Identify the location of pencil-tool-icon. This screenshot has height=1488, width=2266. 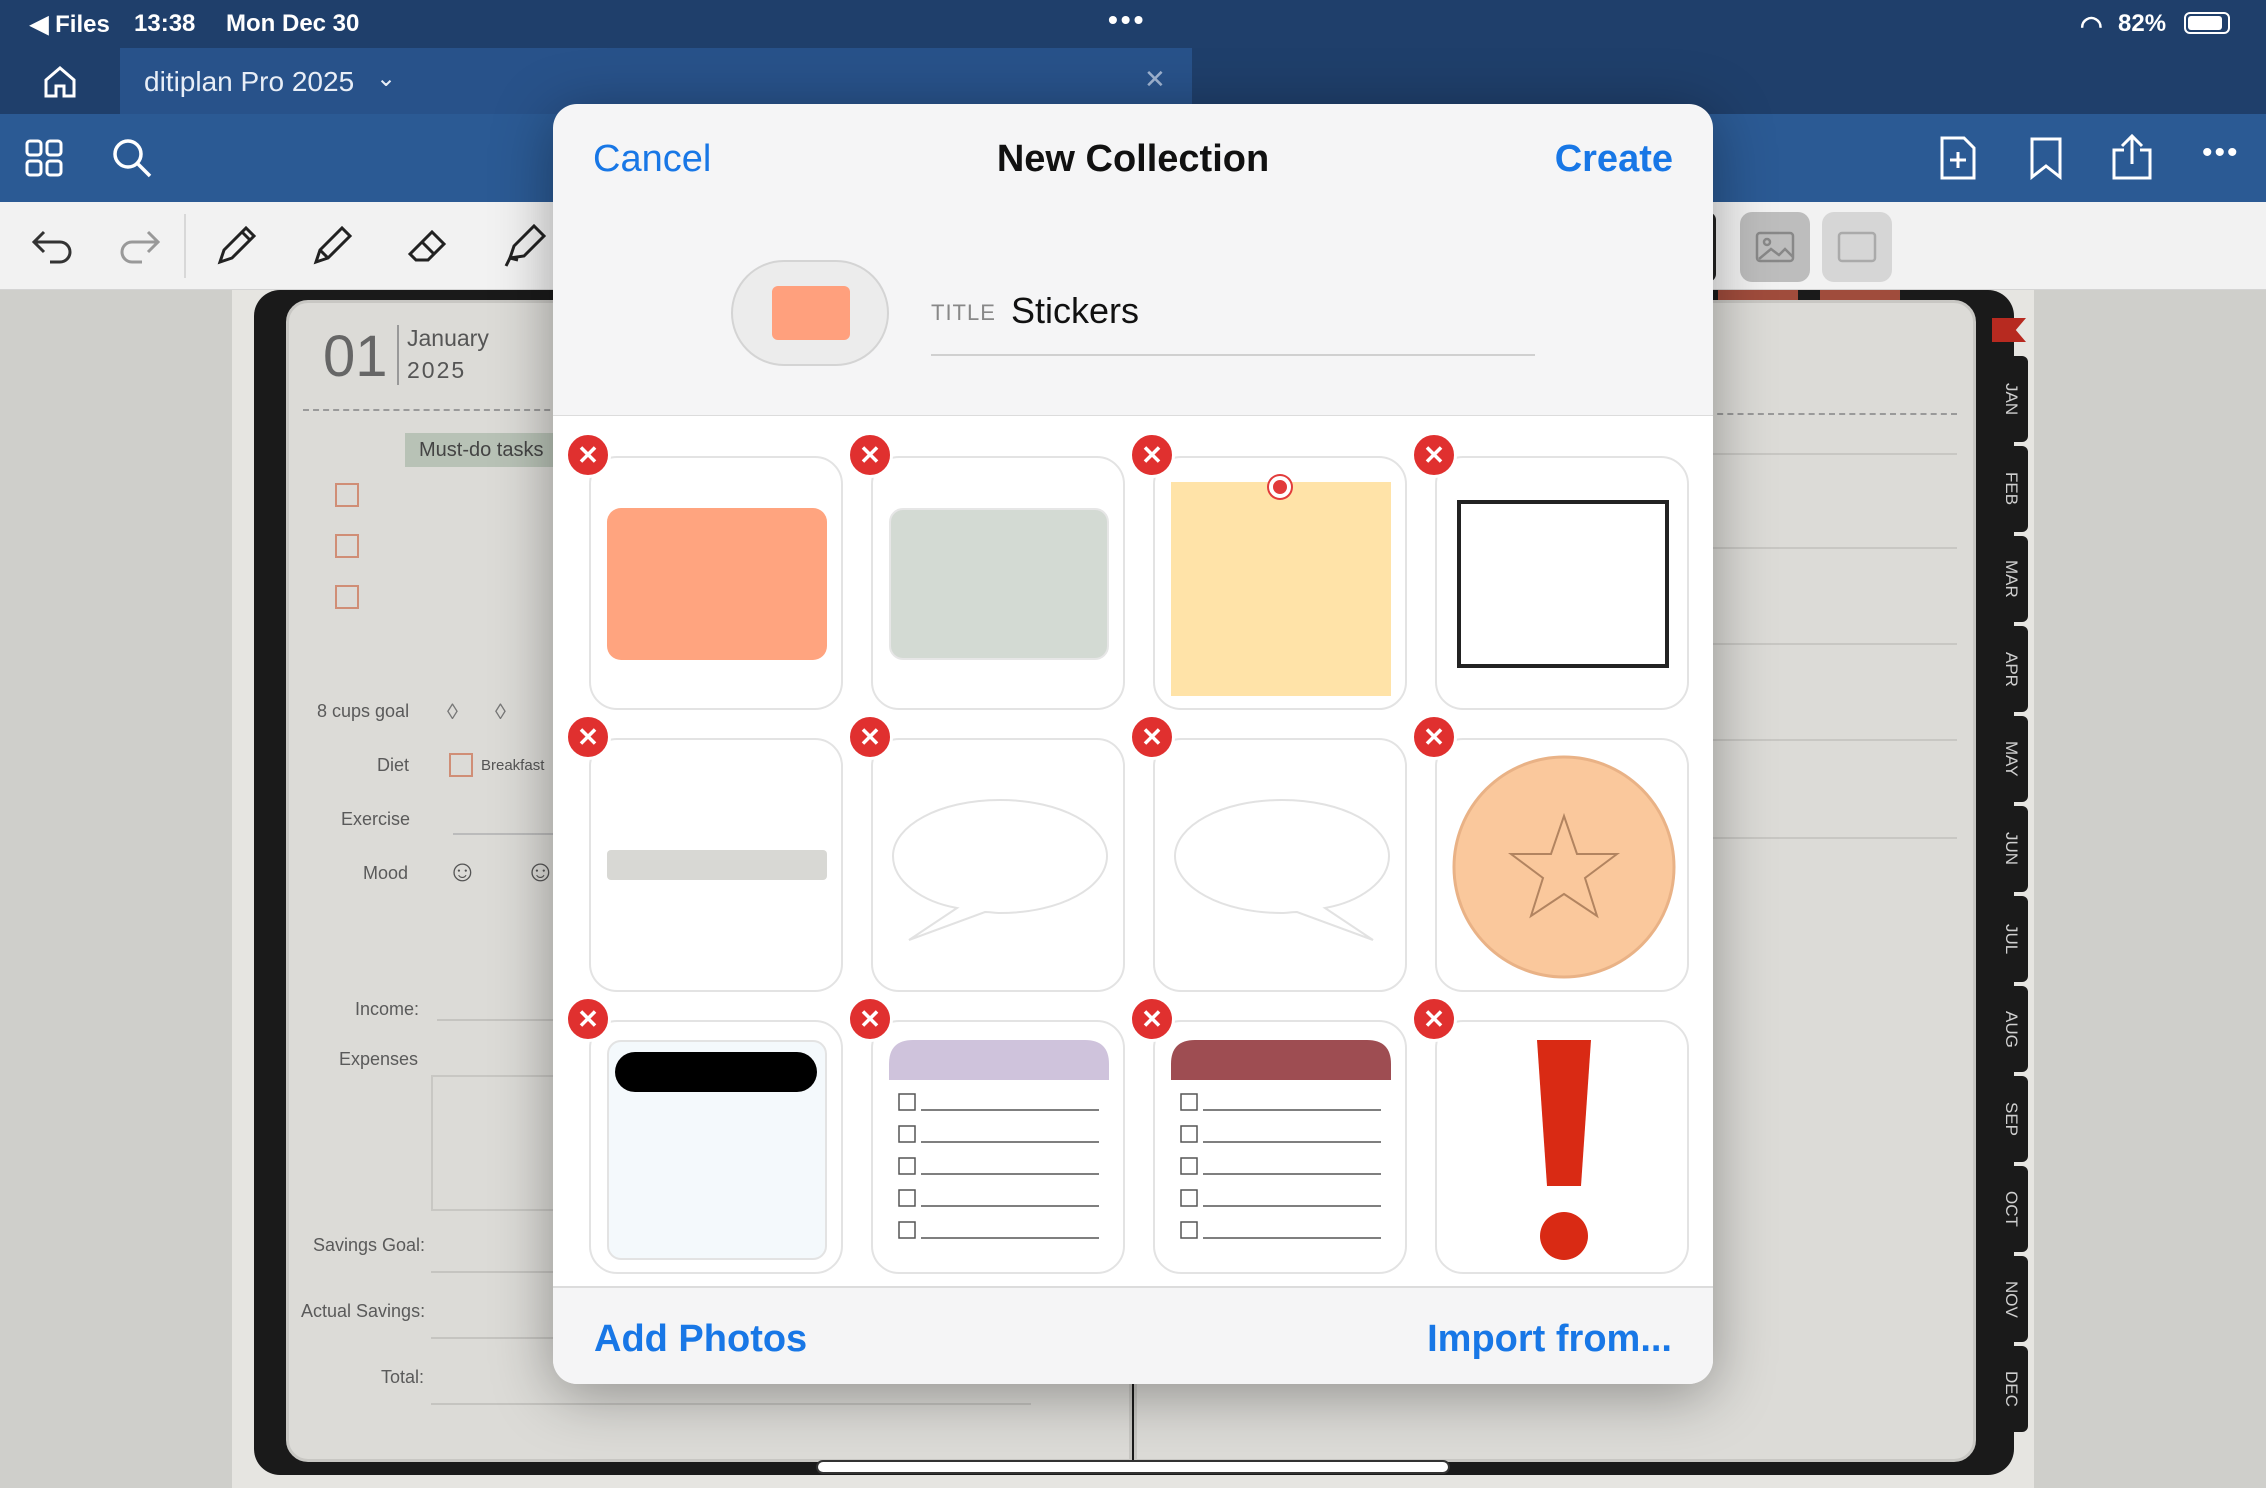
(332, 248).